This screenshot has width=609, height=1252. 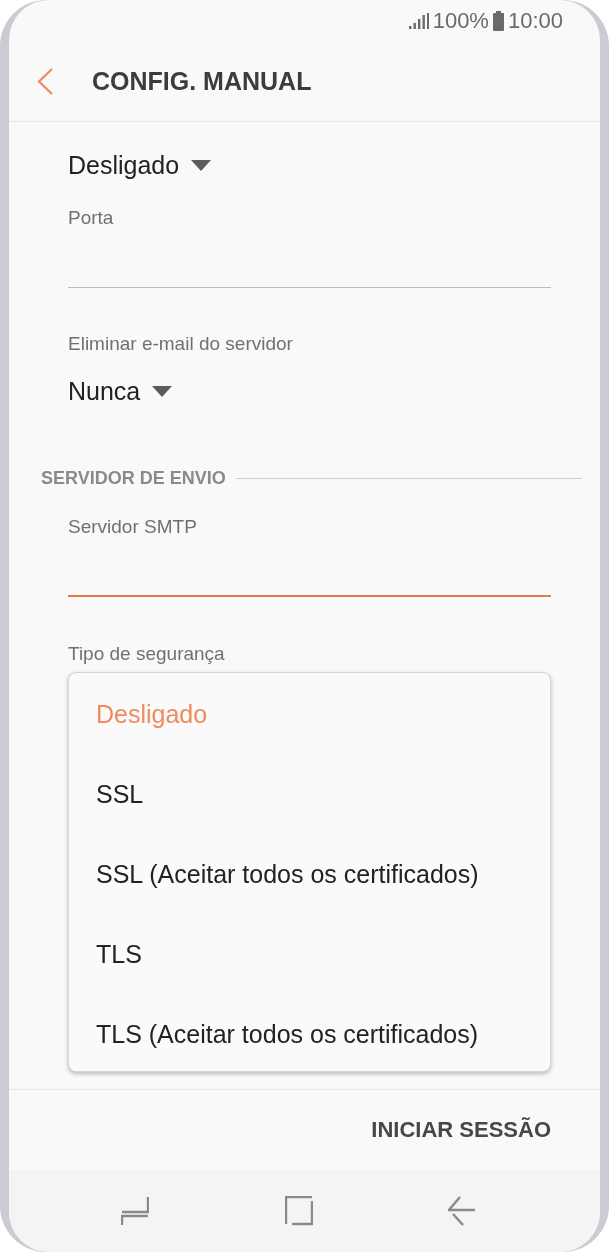 I want to click on screen-title: CONFIG. MANUAL, so click(x=202, y=81).